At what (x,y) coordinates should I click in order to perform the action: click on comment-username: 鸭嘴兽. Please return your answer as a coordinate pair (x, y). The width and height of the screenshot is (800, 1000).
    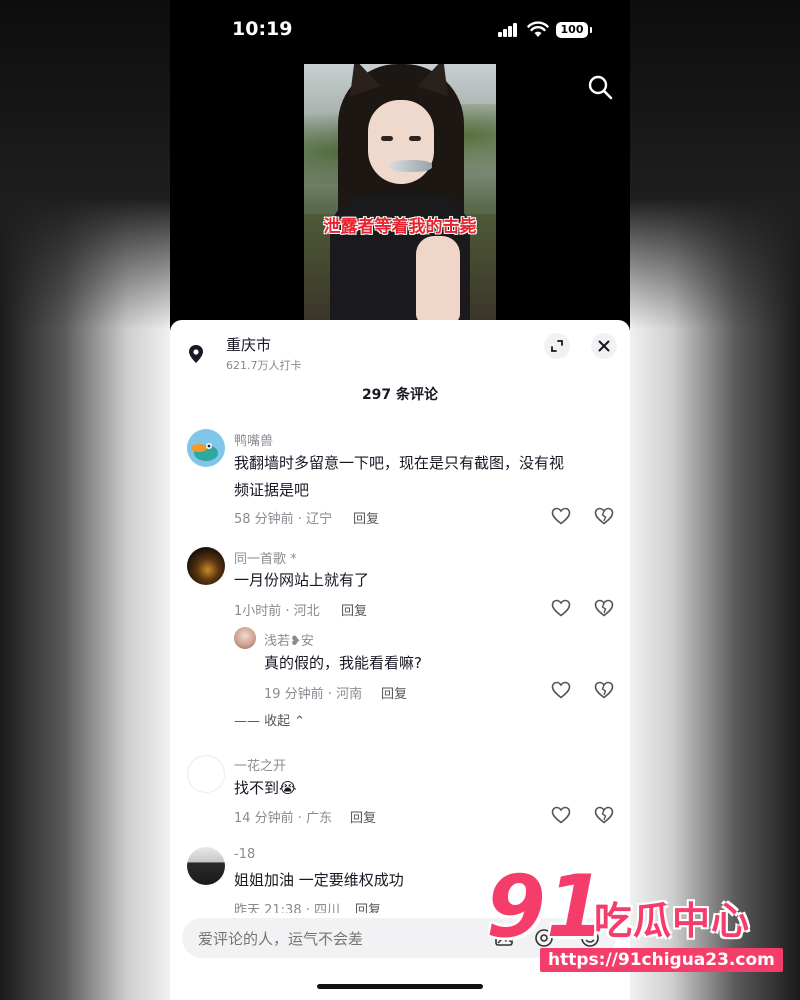
    Looking at the image, I should click on (253, 439).